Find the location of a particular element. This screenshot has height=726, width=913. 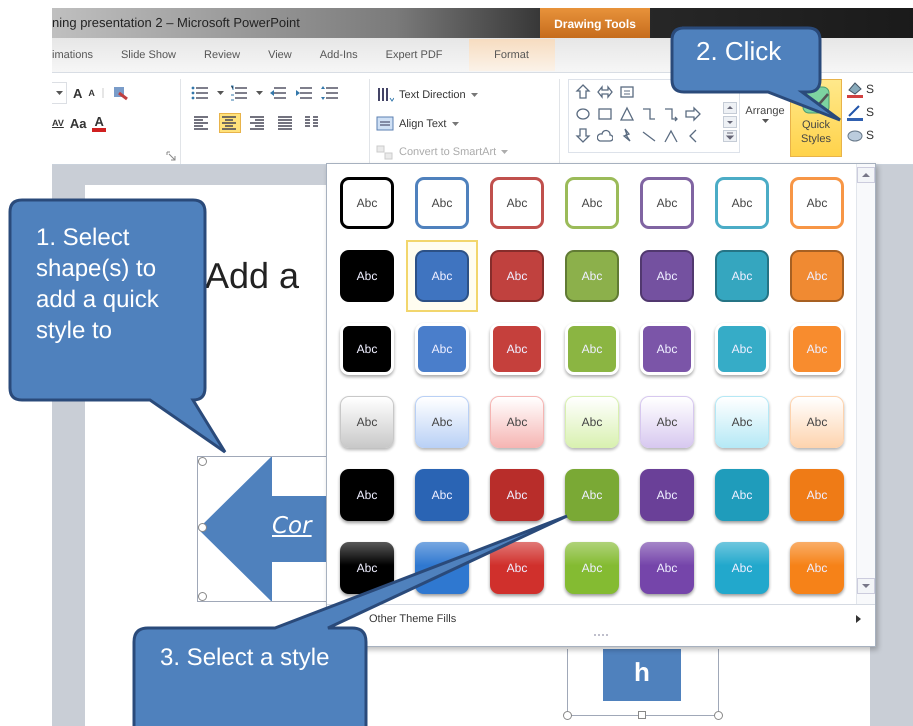

window-title: ning presentation 2 – Microsoft PowerPoint is located at coordinates (176, 23).